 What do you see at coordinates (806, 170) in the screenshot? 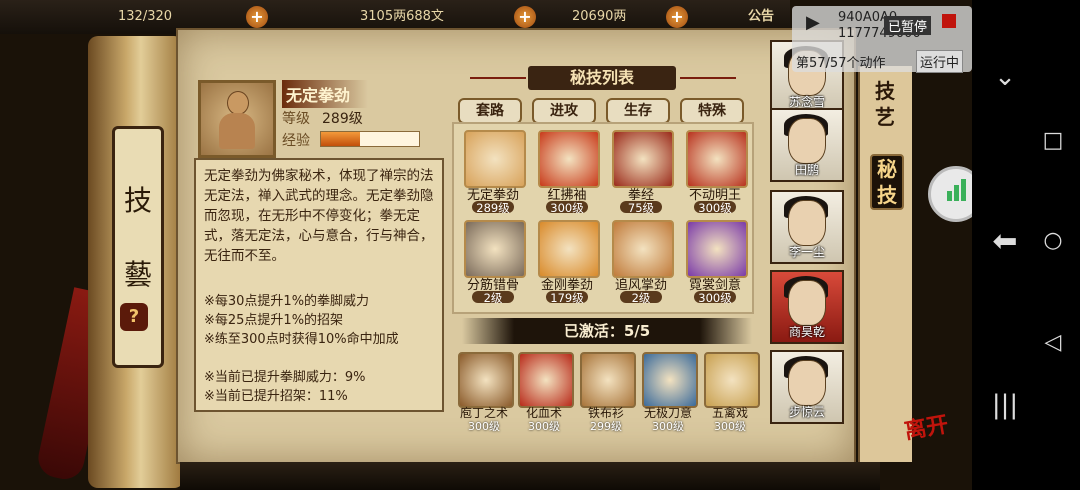
I see `character-name: 田鹏` at bounding box center [806, 170].